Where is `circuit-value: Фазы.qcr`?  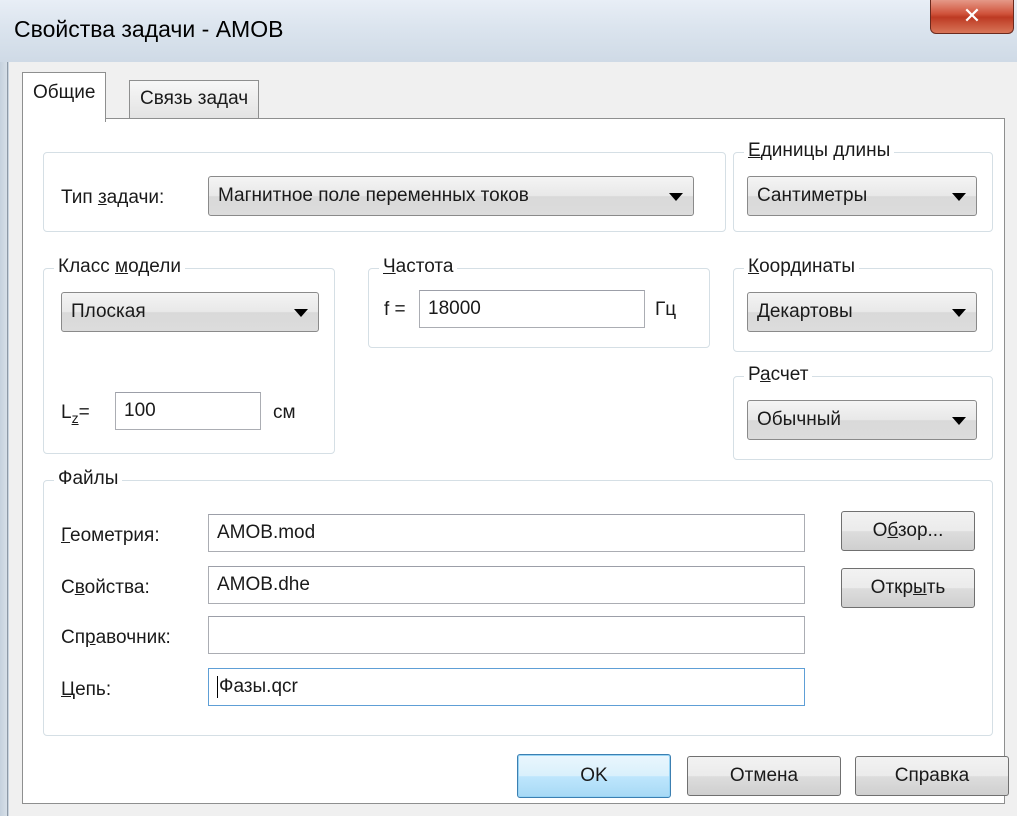 circuit-value: Фазы.qcr is located at coordinates (258, 686).